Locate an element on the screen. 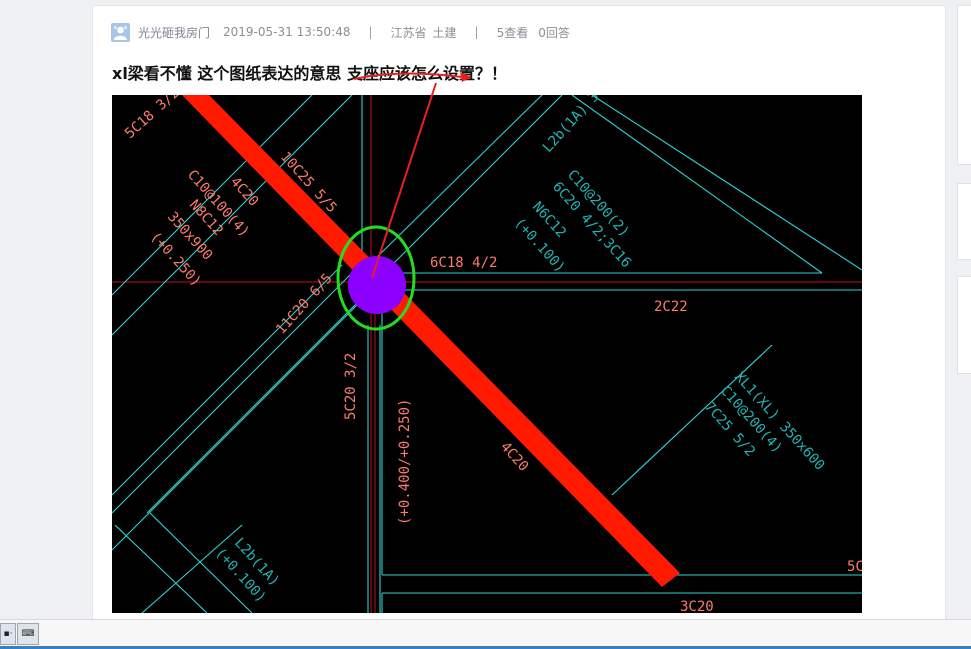 This screenshot has width=971, height=649. cad-label: (+0.400/+0.250) is located at coordinates (405, 462).